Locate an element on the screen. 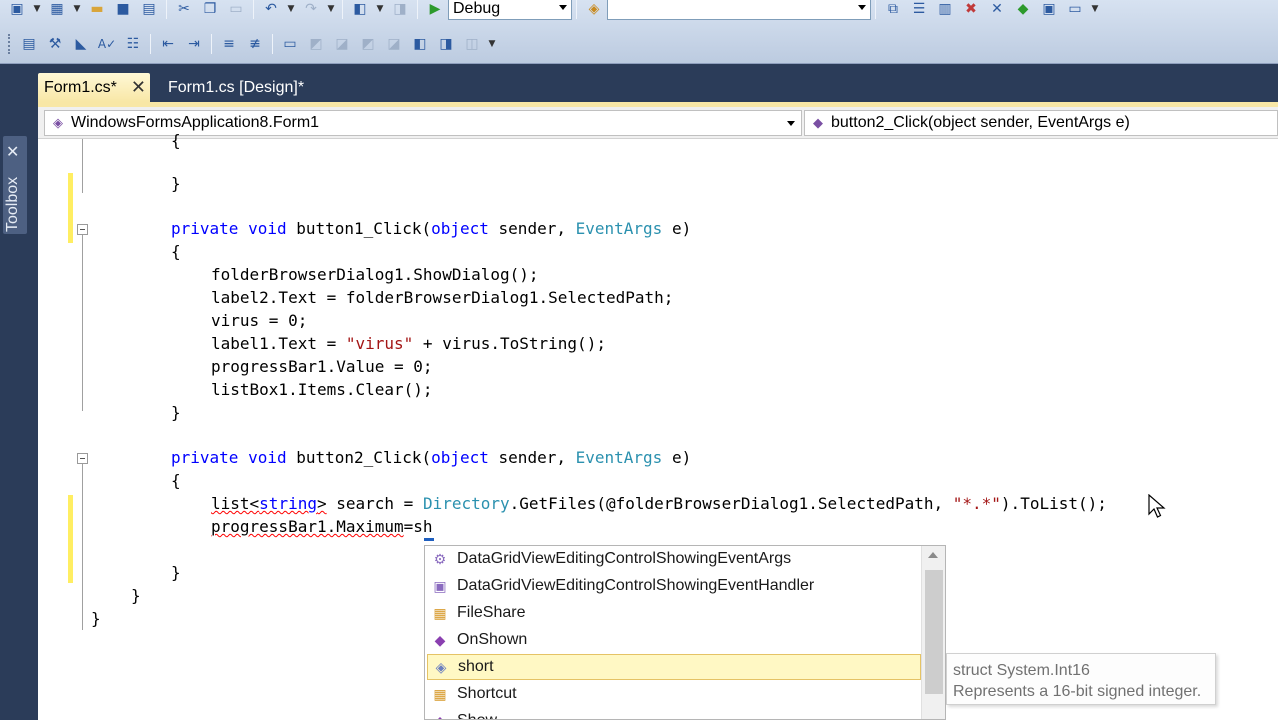 Image resolution: width=1278 pixels, height=720 pixels. properties-icon: ☰ is located at coordinates (919, 10).